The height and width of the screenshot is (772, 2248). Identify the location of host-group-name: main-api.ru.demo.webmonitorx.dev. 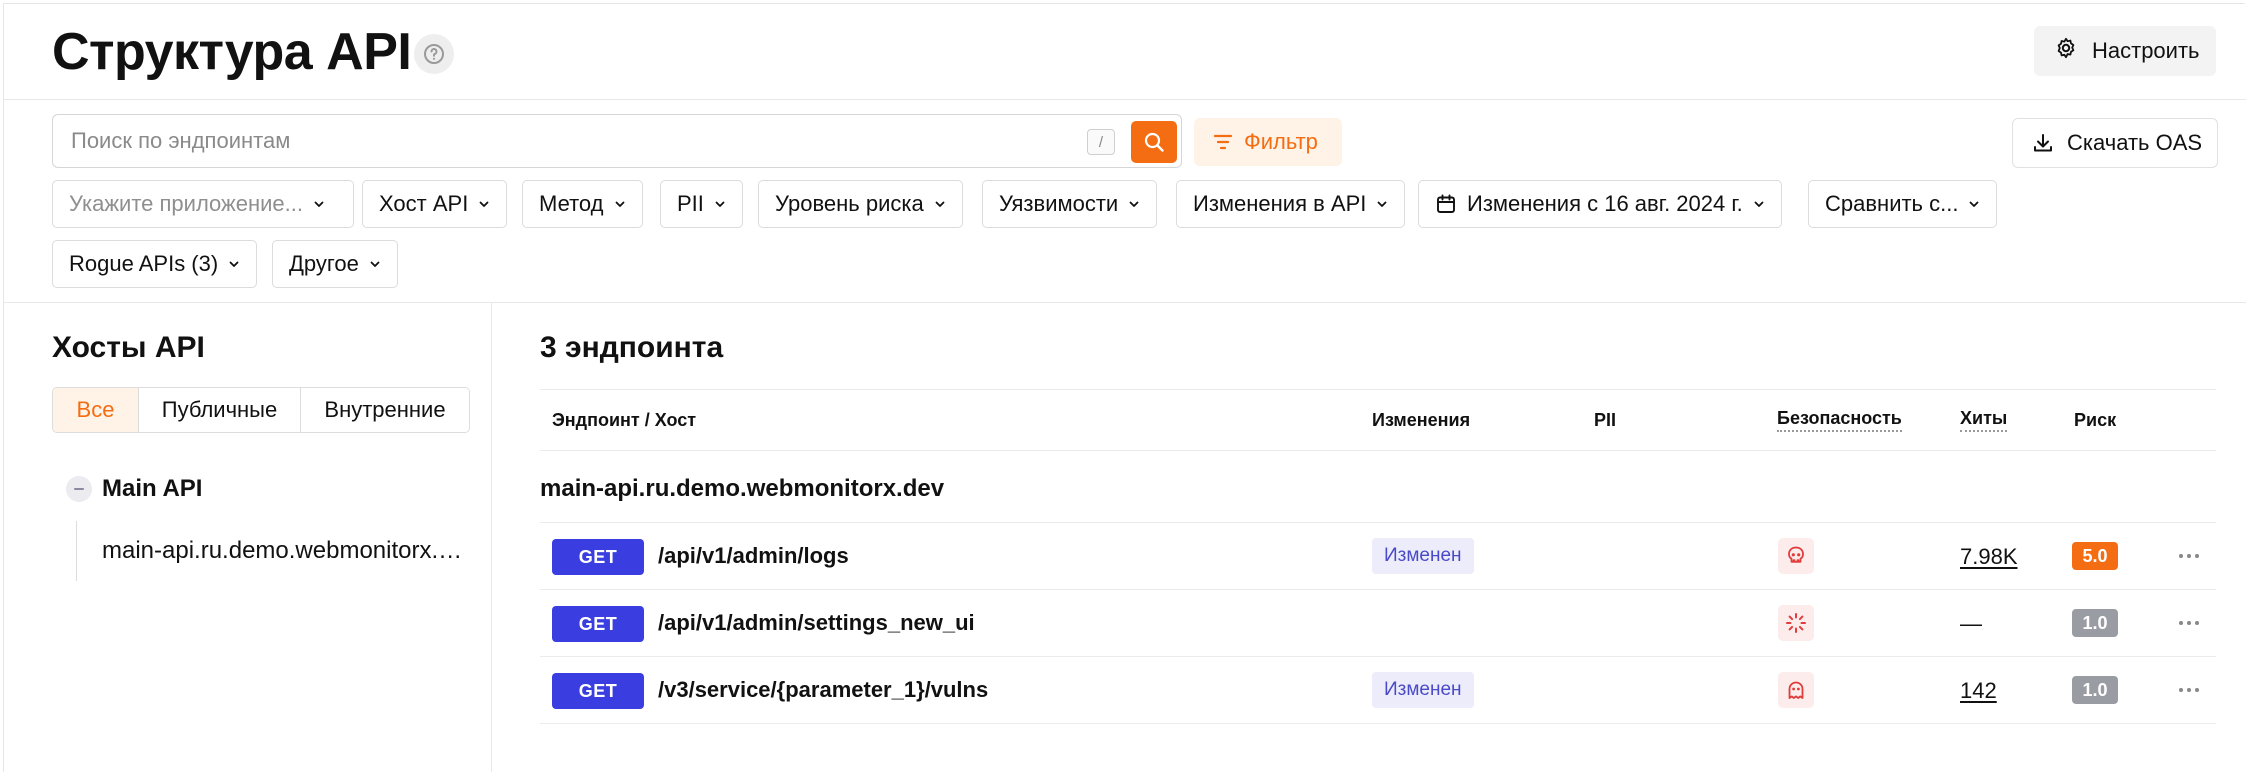
(742, 488).